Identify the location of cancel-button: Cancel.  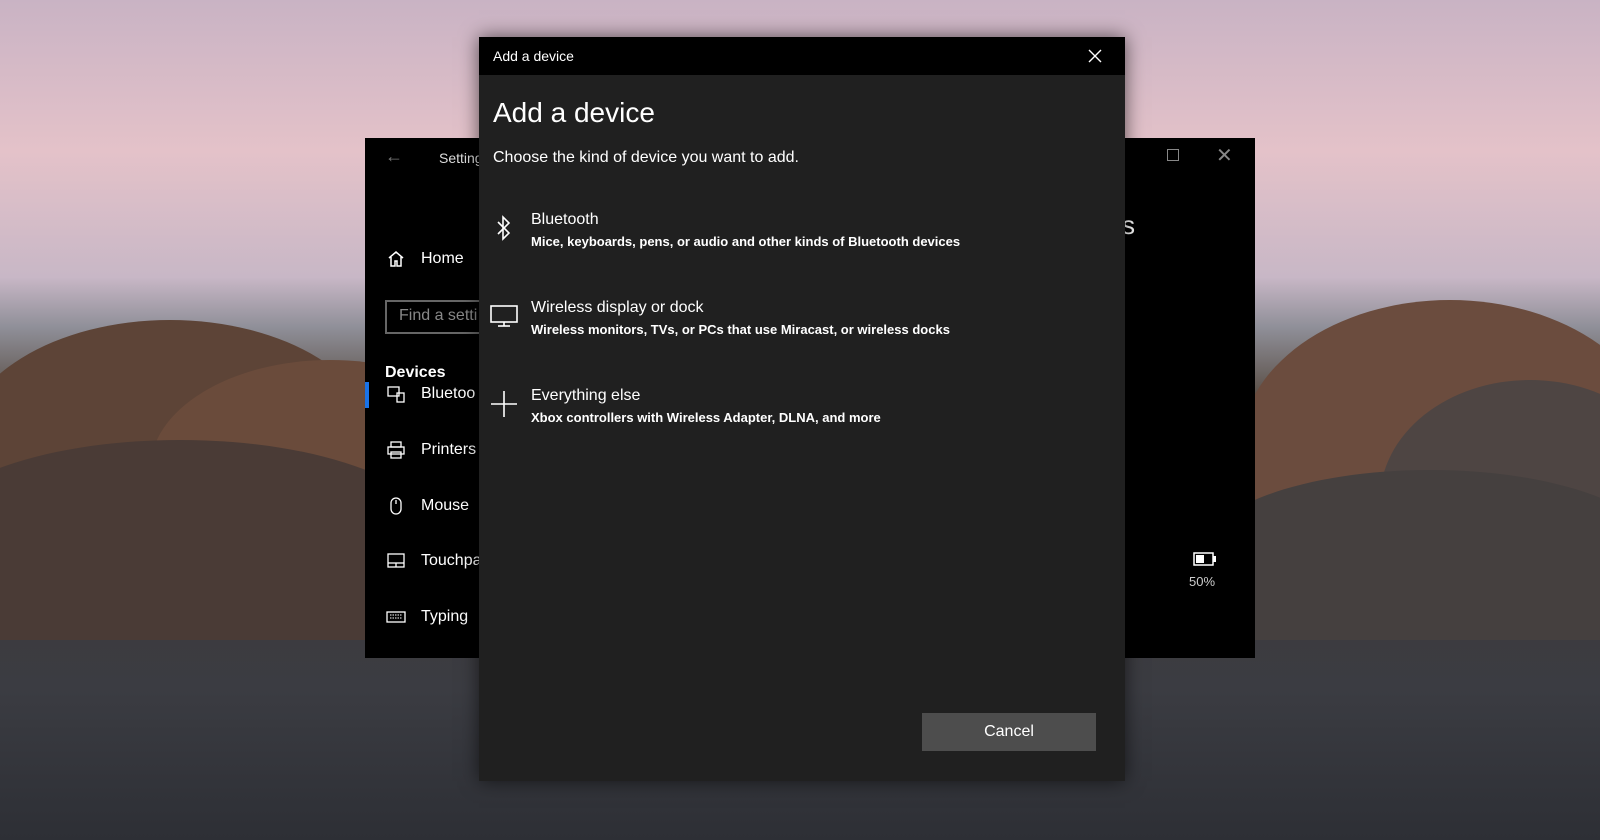
(1009, 732).